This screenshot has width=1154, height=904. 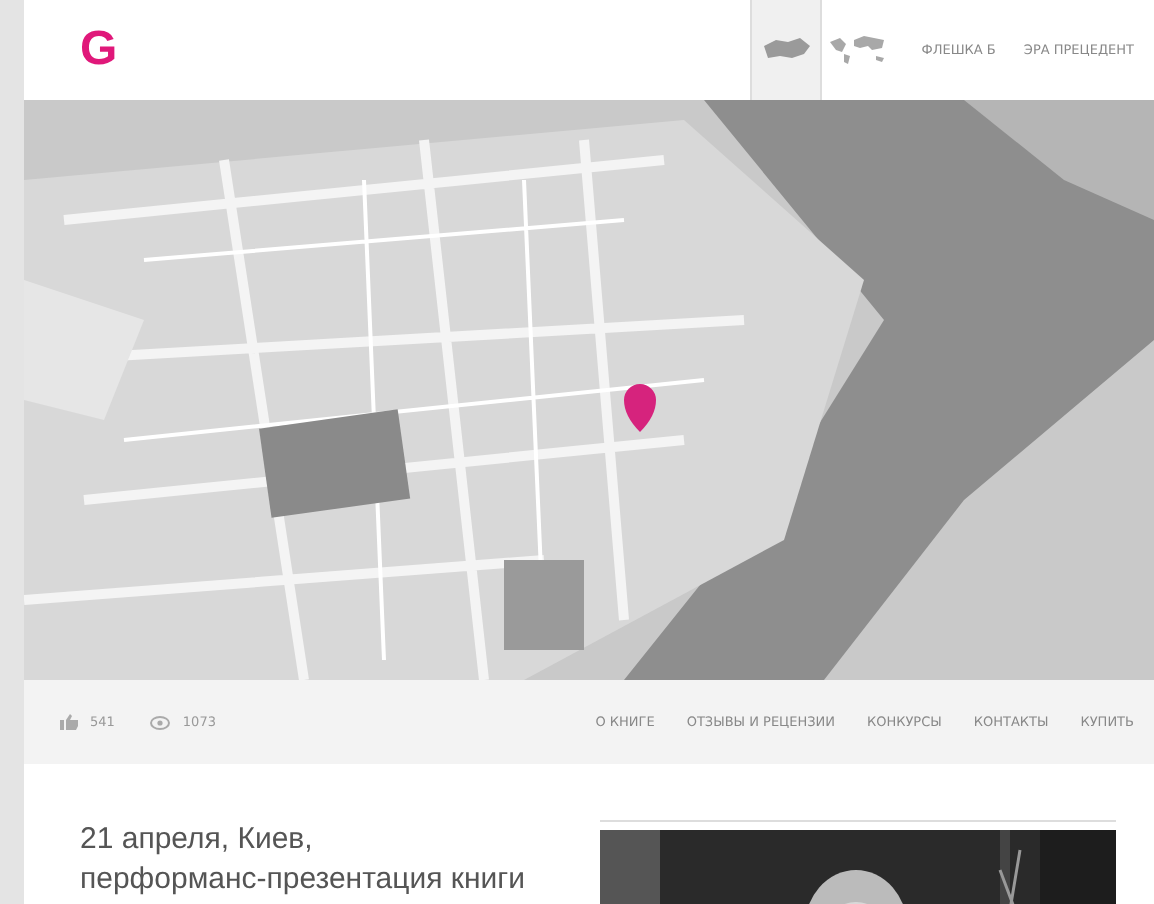 What do you see at coordinates (303, 880) in the screenshot?
I see `article-text: перформанс-презентация книги` at bounding box center [303, 880].